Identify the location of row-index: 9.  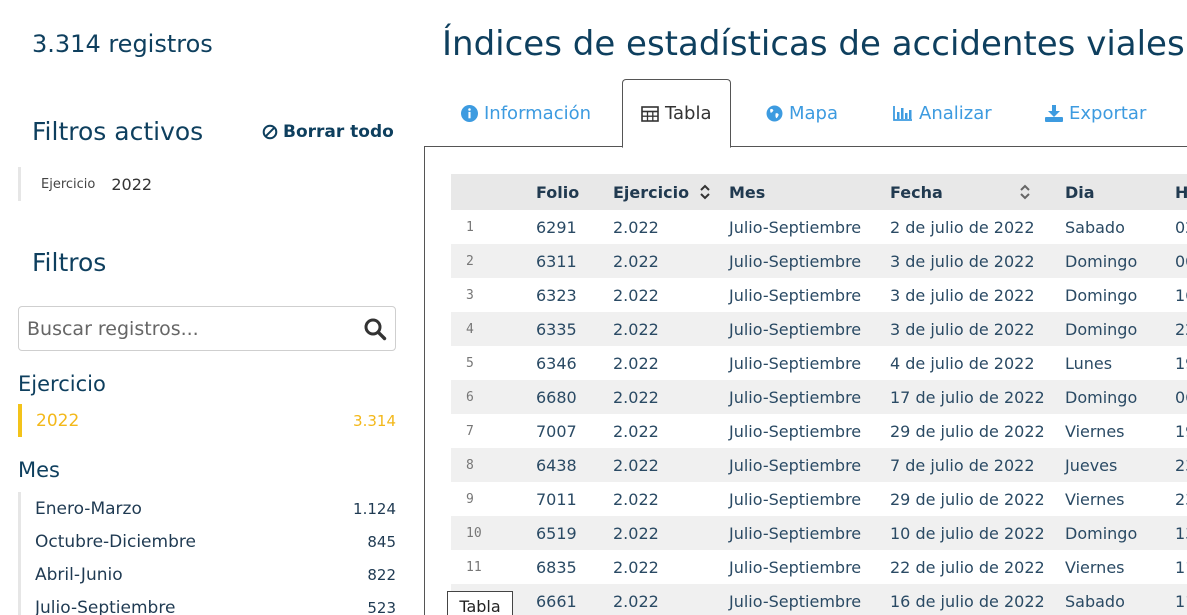
(470, 499).